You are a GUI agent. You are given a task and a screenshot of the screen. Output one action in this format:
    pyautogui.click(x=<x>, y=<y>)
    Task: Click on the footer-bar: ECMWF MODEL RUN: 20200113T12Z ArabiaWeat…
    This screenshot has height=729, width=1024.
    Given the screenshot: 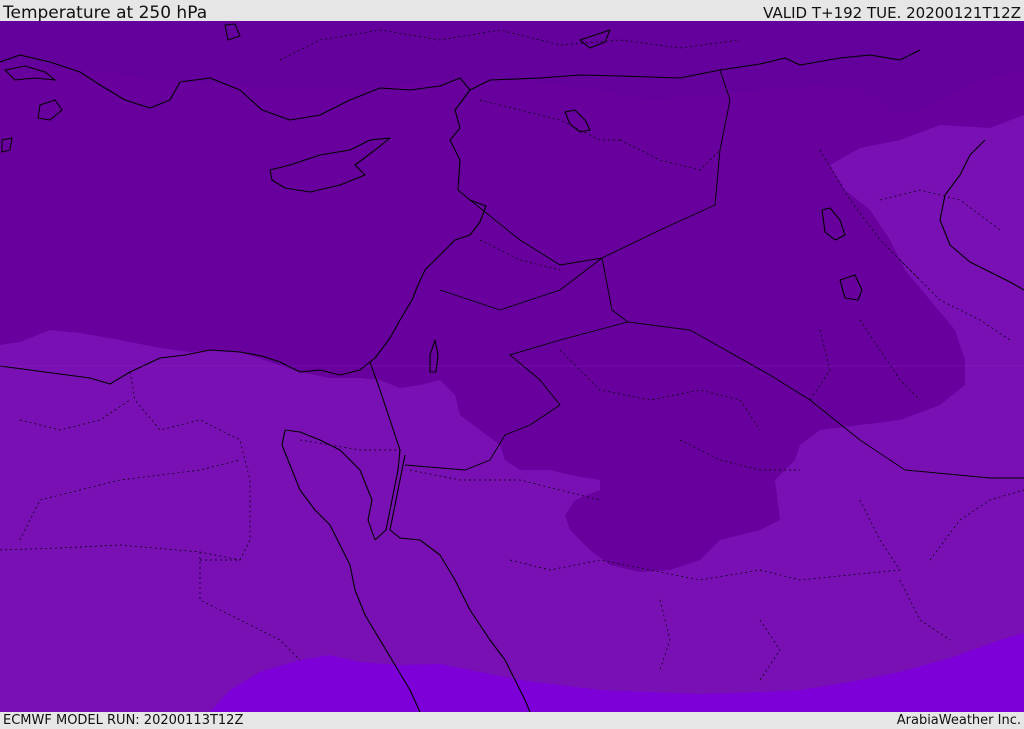 What is the action you would take?
    pyautogui.click(x=512, y=720)
    